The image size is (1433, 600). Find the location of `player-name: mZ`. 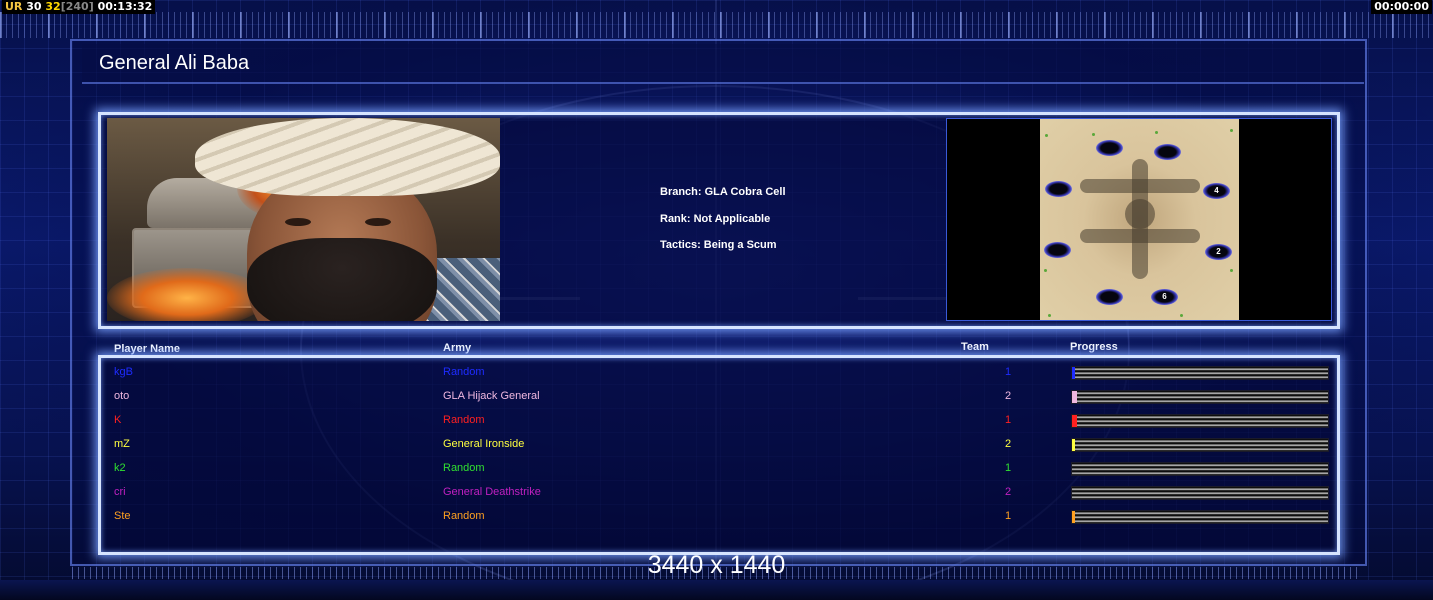

player-name: mZ is located at coordinates (122, 444).